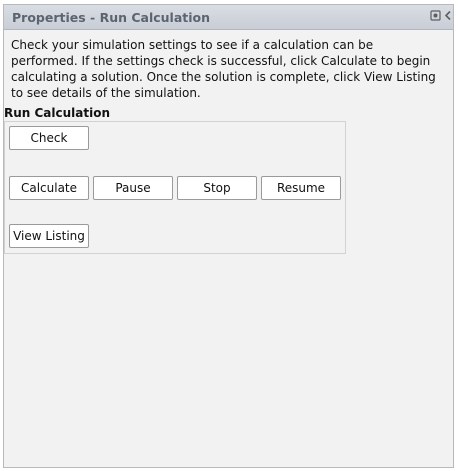  I want to click on pause-button: Pause, so click(133, 188).